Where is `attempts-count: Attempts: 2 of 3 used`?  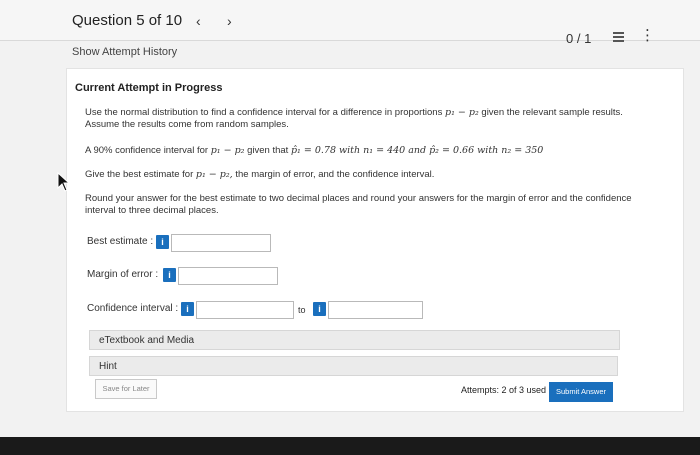
attempts-count: Attempts: 2 of 3 used is located at coordinates (504, 390).